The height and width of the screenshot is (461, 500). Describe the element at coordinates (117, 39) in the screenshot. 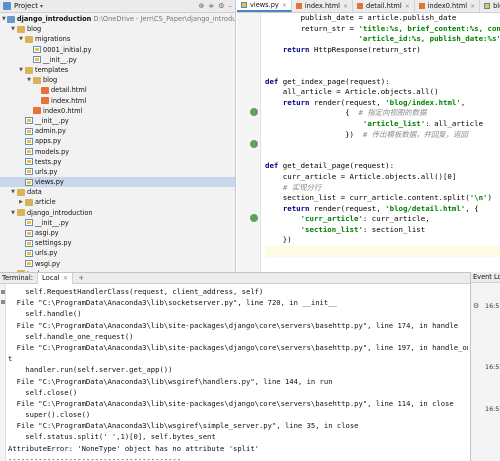

I see `tree-item: ▼ migrations` at that location.